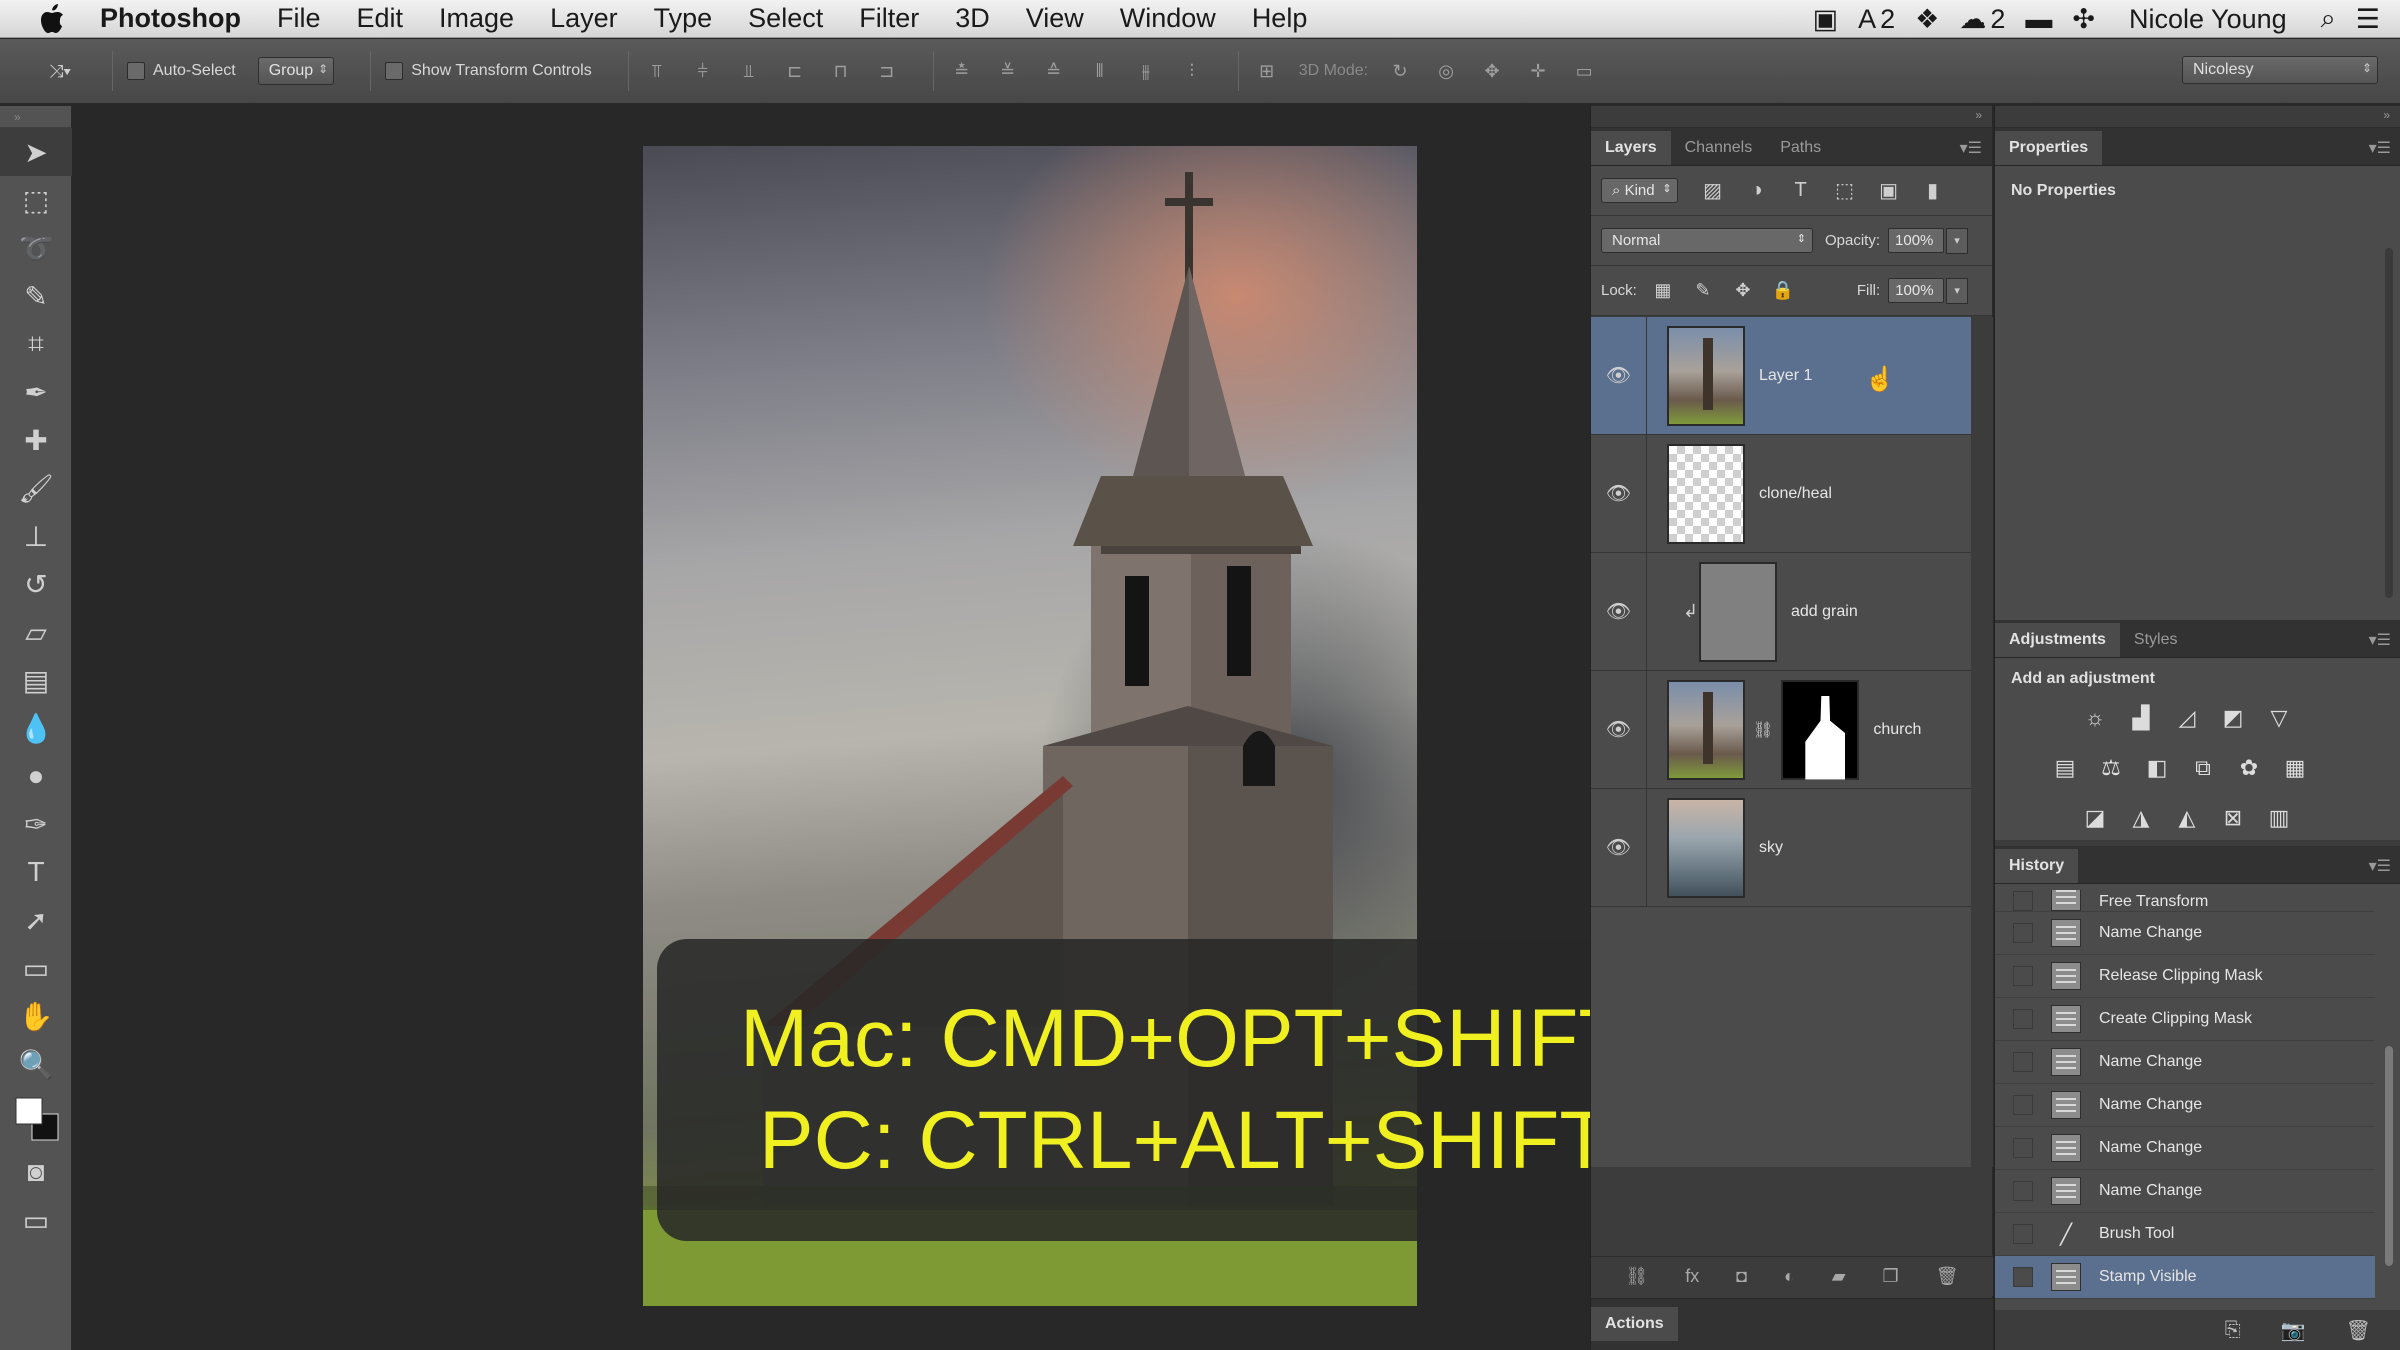  Describe the element at coordinates (1957, 240) in the screenshot. I see `opacity-slider-arrow: ▾` at that location.